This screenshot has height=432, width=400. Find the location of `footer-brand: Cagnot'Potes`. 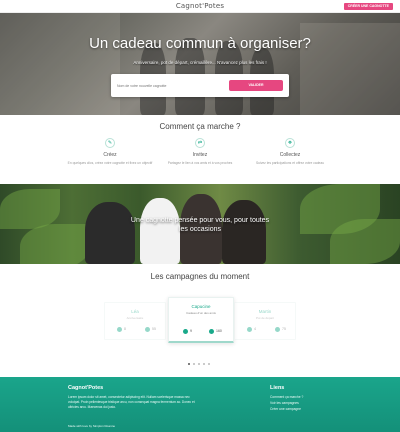

footer-brand: Cagnot'Potes is located at coordinates (86, 388).